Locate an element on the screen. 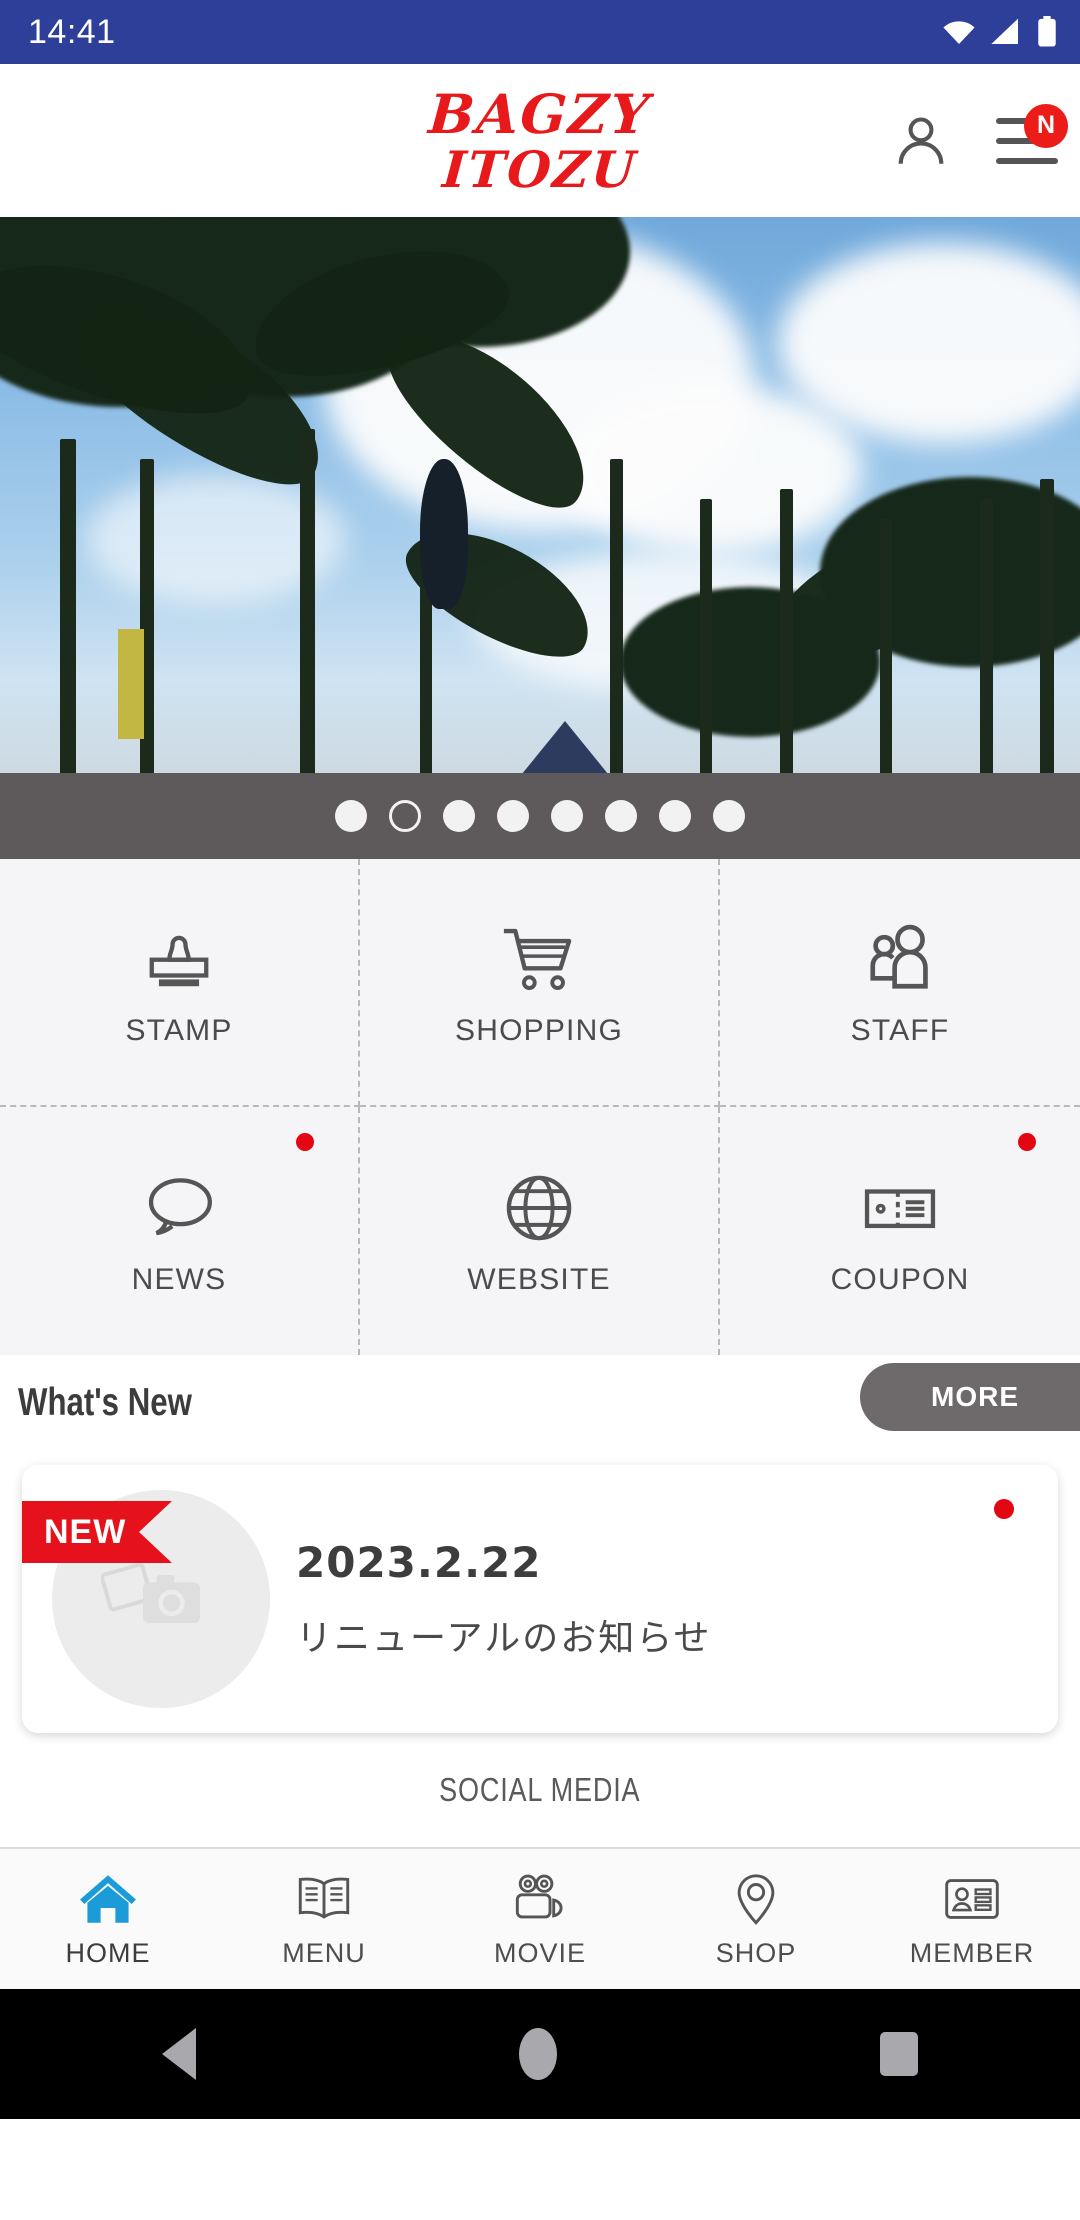  grid-item-stamp: STAMP is located at coordinates (180, 983).